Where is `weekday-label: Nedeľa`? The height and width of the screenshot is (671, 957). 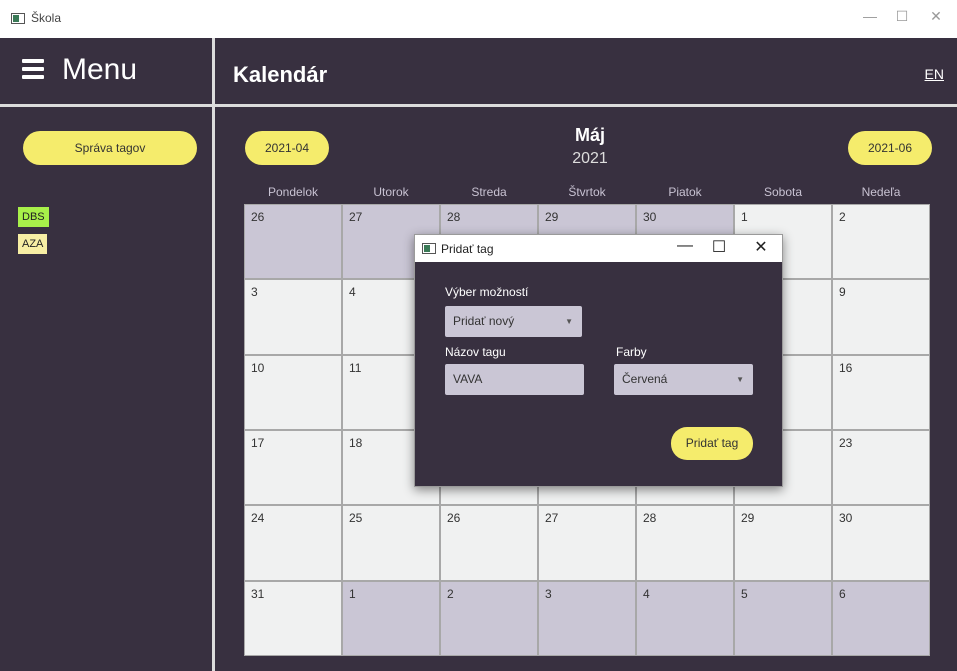 weekday-label: Nedeľa is located at coordinates (881, 192).